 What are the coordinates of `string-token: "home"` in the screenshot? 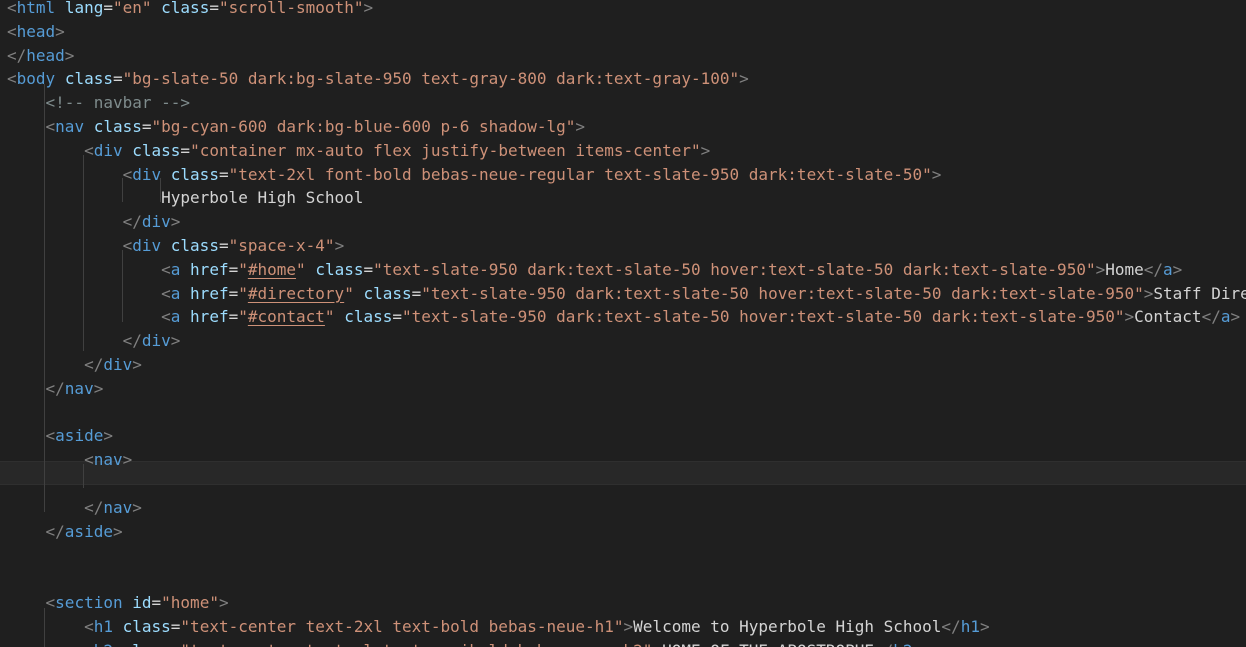 It's located at (190, 602).